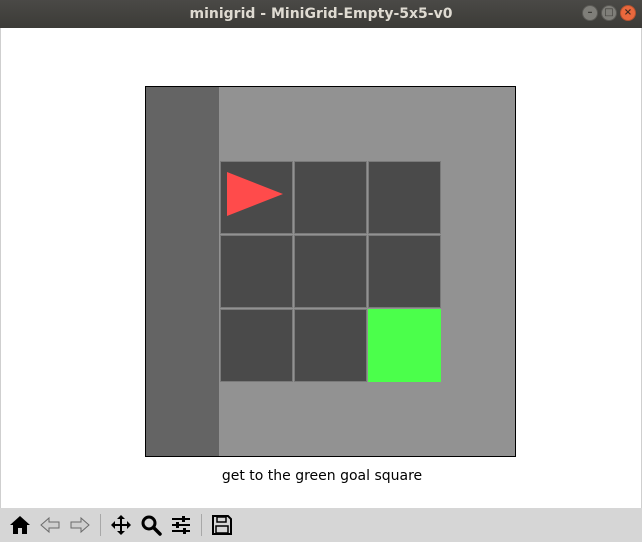  I want to click on home-icon, so click(20, 525).